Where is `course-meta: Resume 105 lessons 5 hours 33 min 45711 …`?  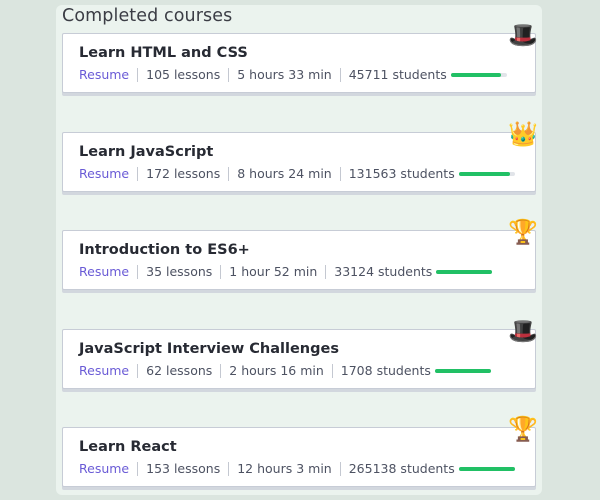 course-meta: Resume 105 lessons 5 hours 33 min 45711 … is located at coordinates (293, 74).